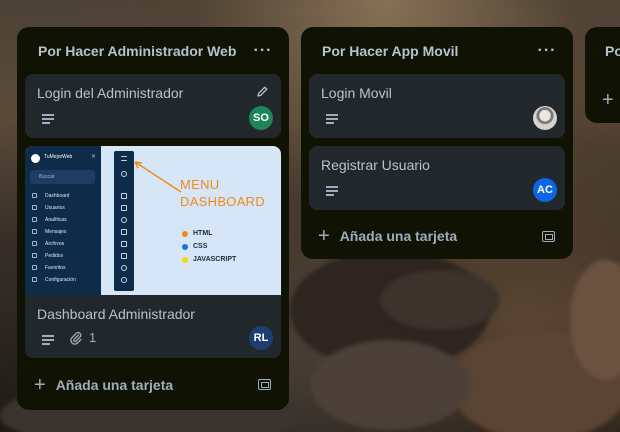 The image size is (620, 432). What do you see at coordinates (54, 256) in the screenshot?
I see `cover-menu-item: Pedidos` at bounding box center [54, 256].